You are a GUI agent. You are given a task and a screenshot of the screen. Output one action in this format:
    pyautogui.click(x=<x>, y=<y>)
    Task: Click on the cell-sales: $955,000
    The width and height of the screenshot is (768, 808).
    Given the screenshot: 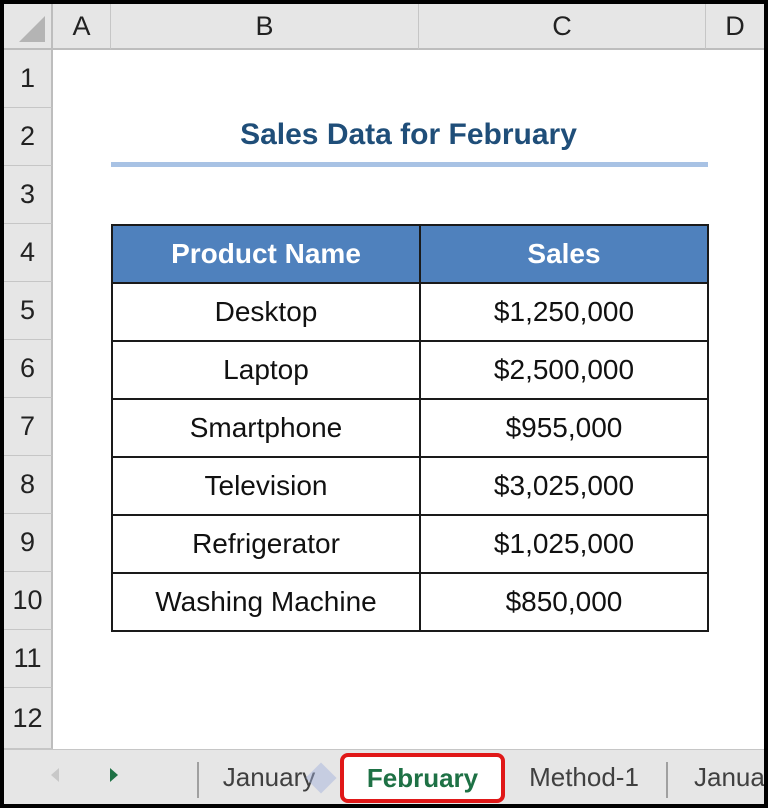 What is the action you would take?
    pyautogui.click(x=564, y=428)
    